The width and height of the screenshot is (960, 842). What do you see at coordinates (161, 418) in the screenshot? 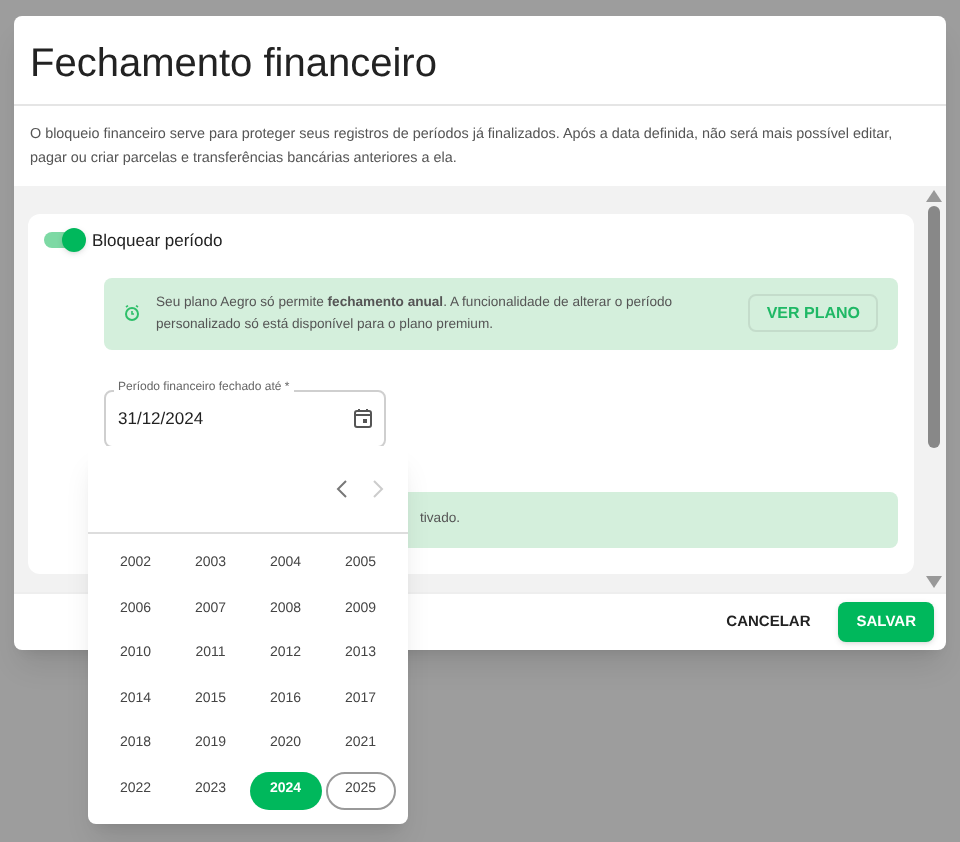
I see `date-value: 31/12/2024` at bounding box center [161, 418].